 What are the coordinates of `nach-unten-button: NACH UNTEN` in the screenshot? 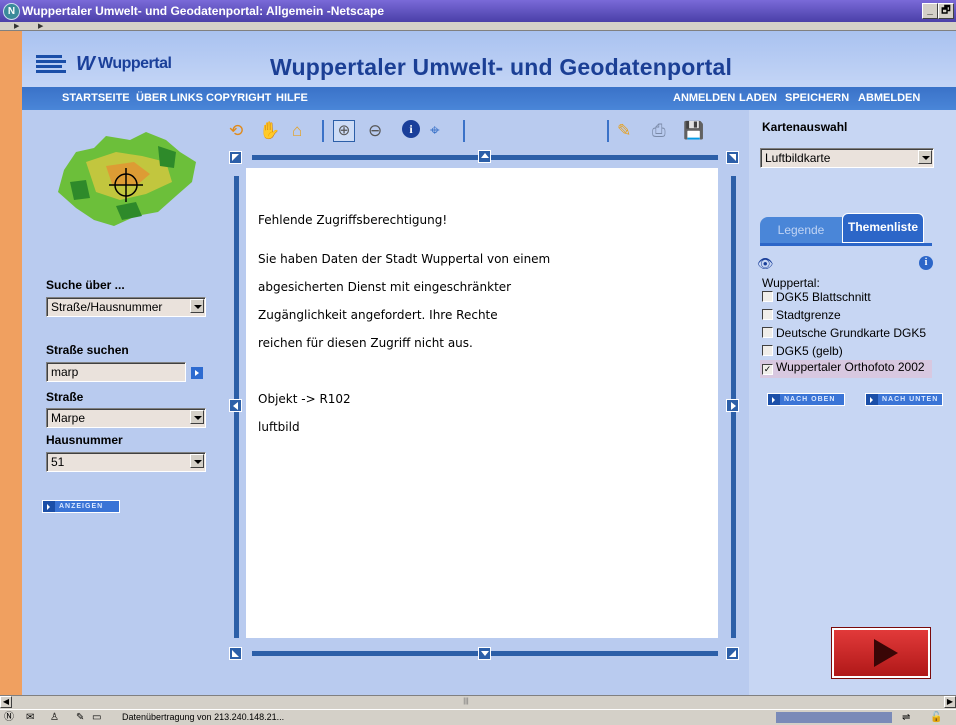 It's located at (904, 399).